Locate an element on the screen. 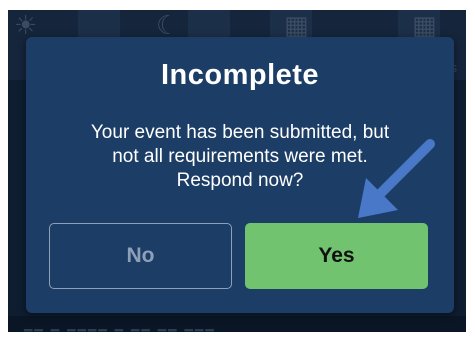 This screenshot has height=342, width=475. sun-icon: ☀ is located at coordinates (26, 25).